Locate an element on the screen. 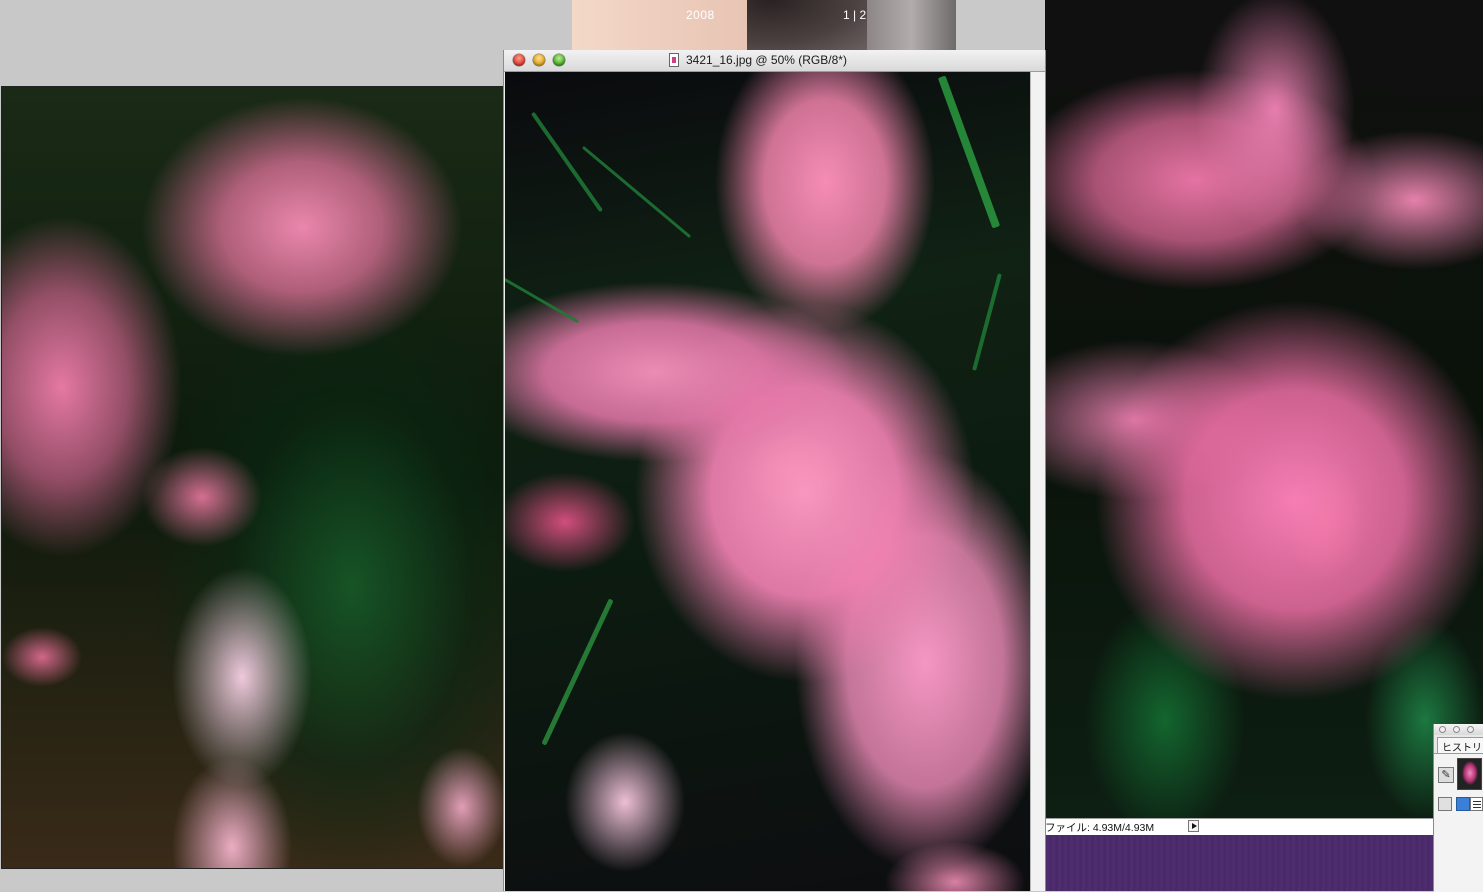 The width and height of the screenshot is (1483, 892). close-button is located at coordinates (519, 60).